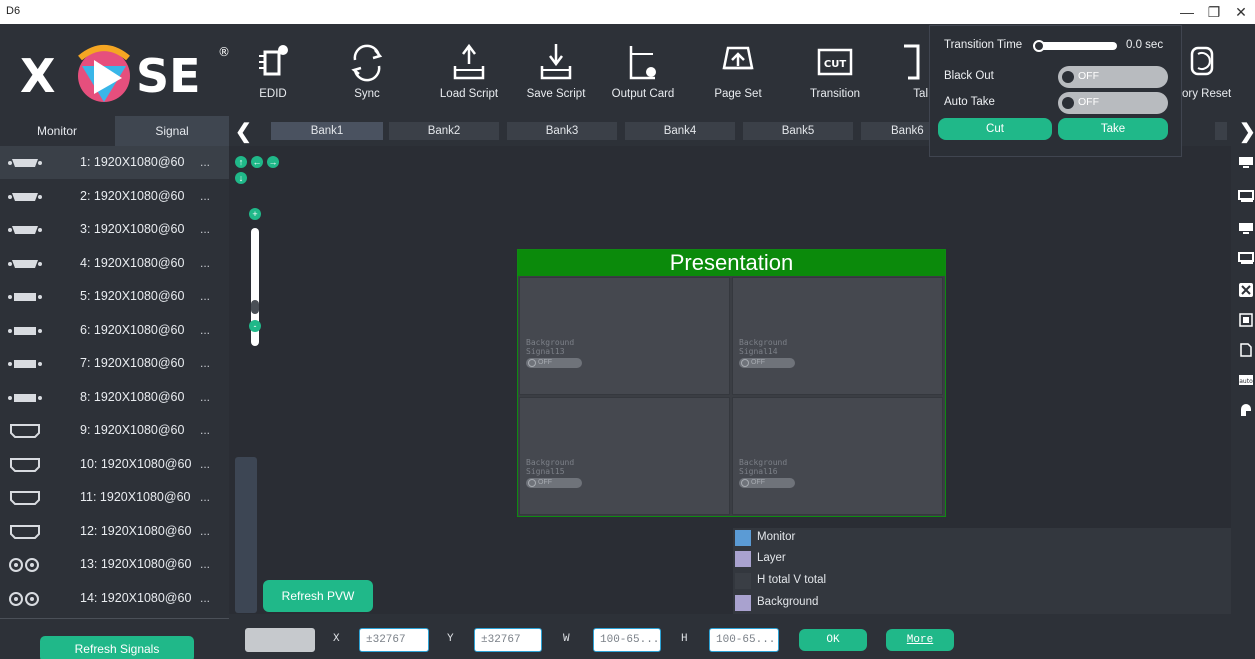 This screenshot has height=659, width=1255. What do you see at coordinates (1246, 258) in the screenshot?
I see `monitor-outline-icon` at bounding box center [1246, 258].